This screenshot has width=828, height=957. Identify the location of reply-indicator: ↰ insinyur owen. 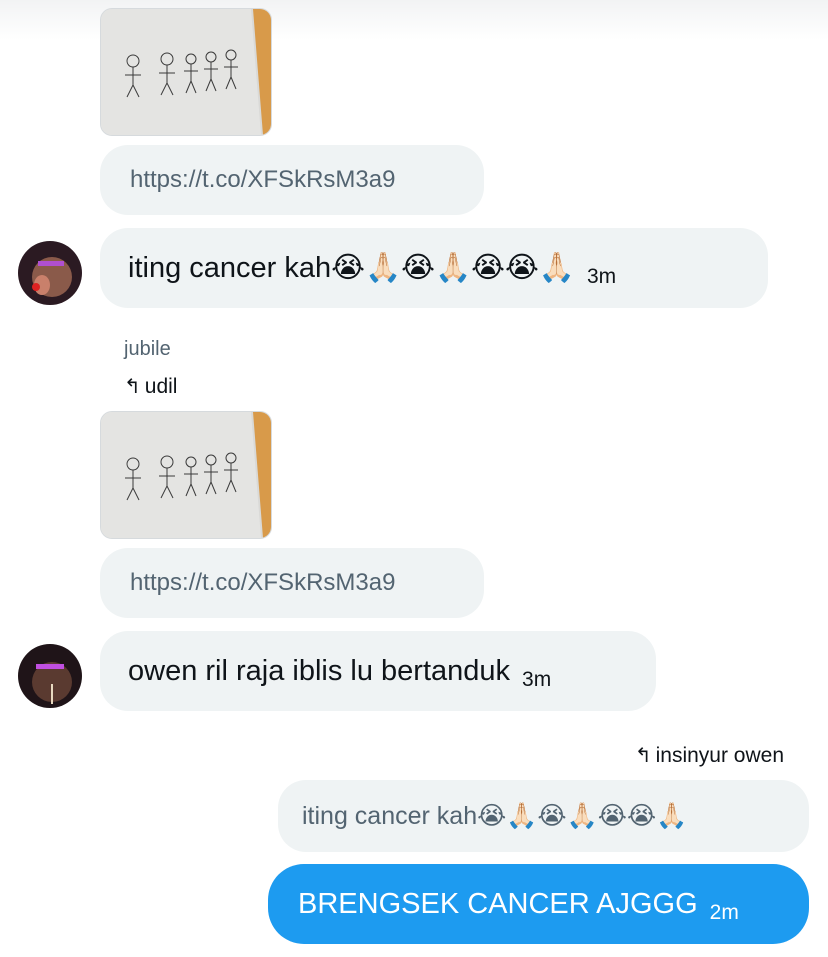
(709, 755).